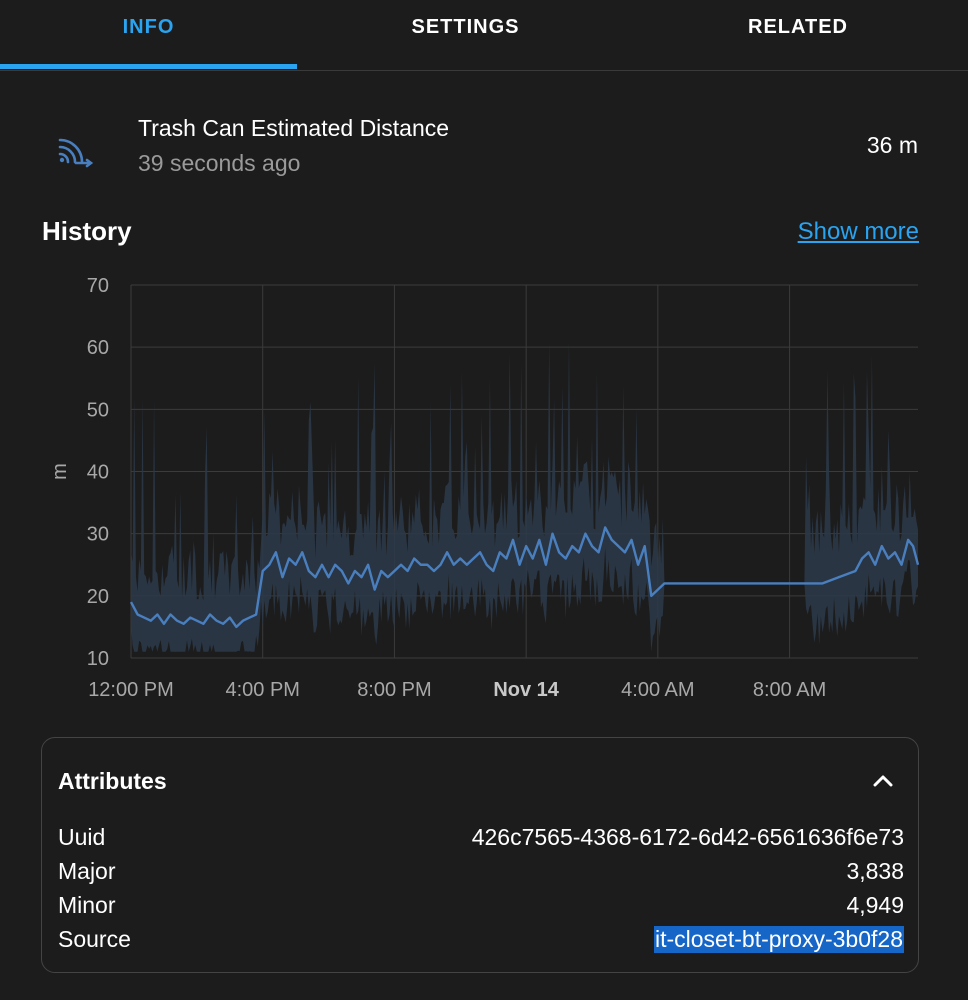  I want to click on entity-last-changed: 39 seconds ago, so click(219, 163).